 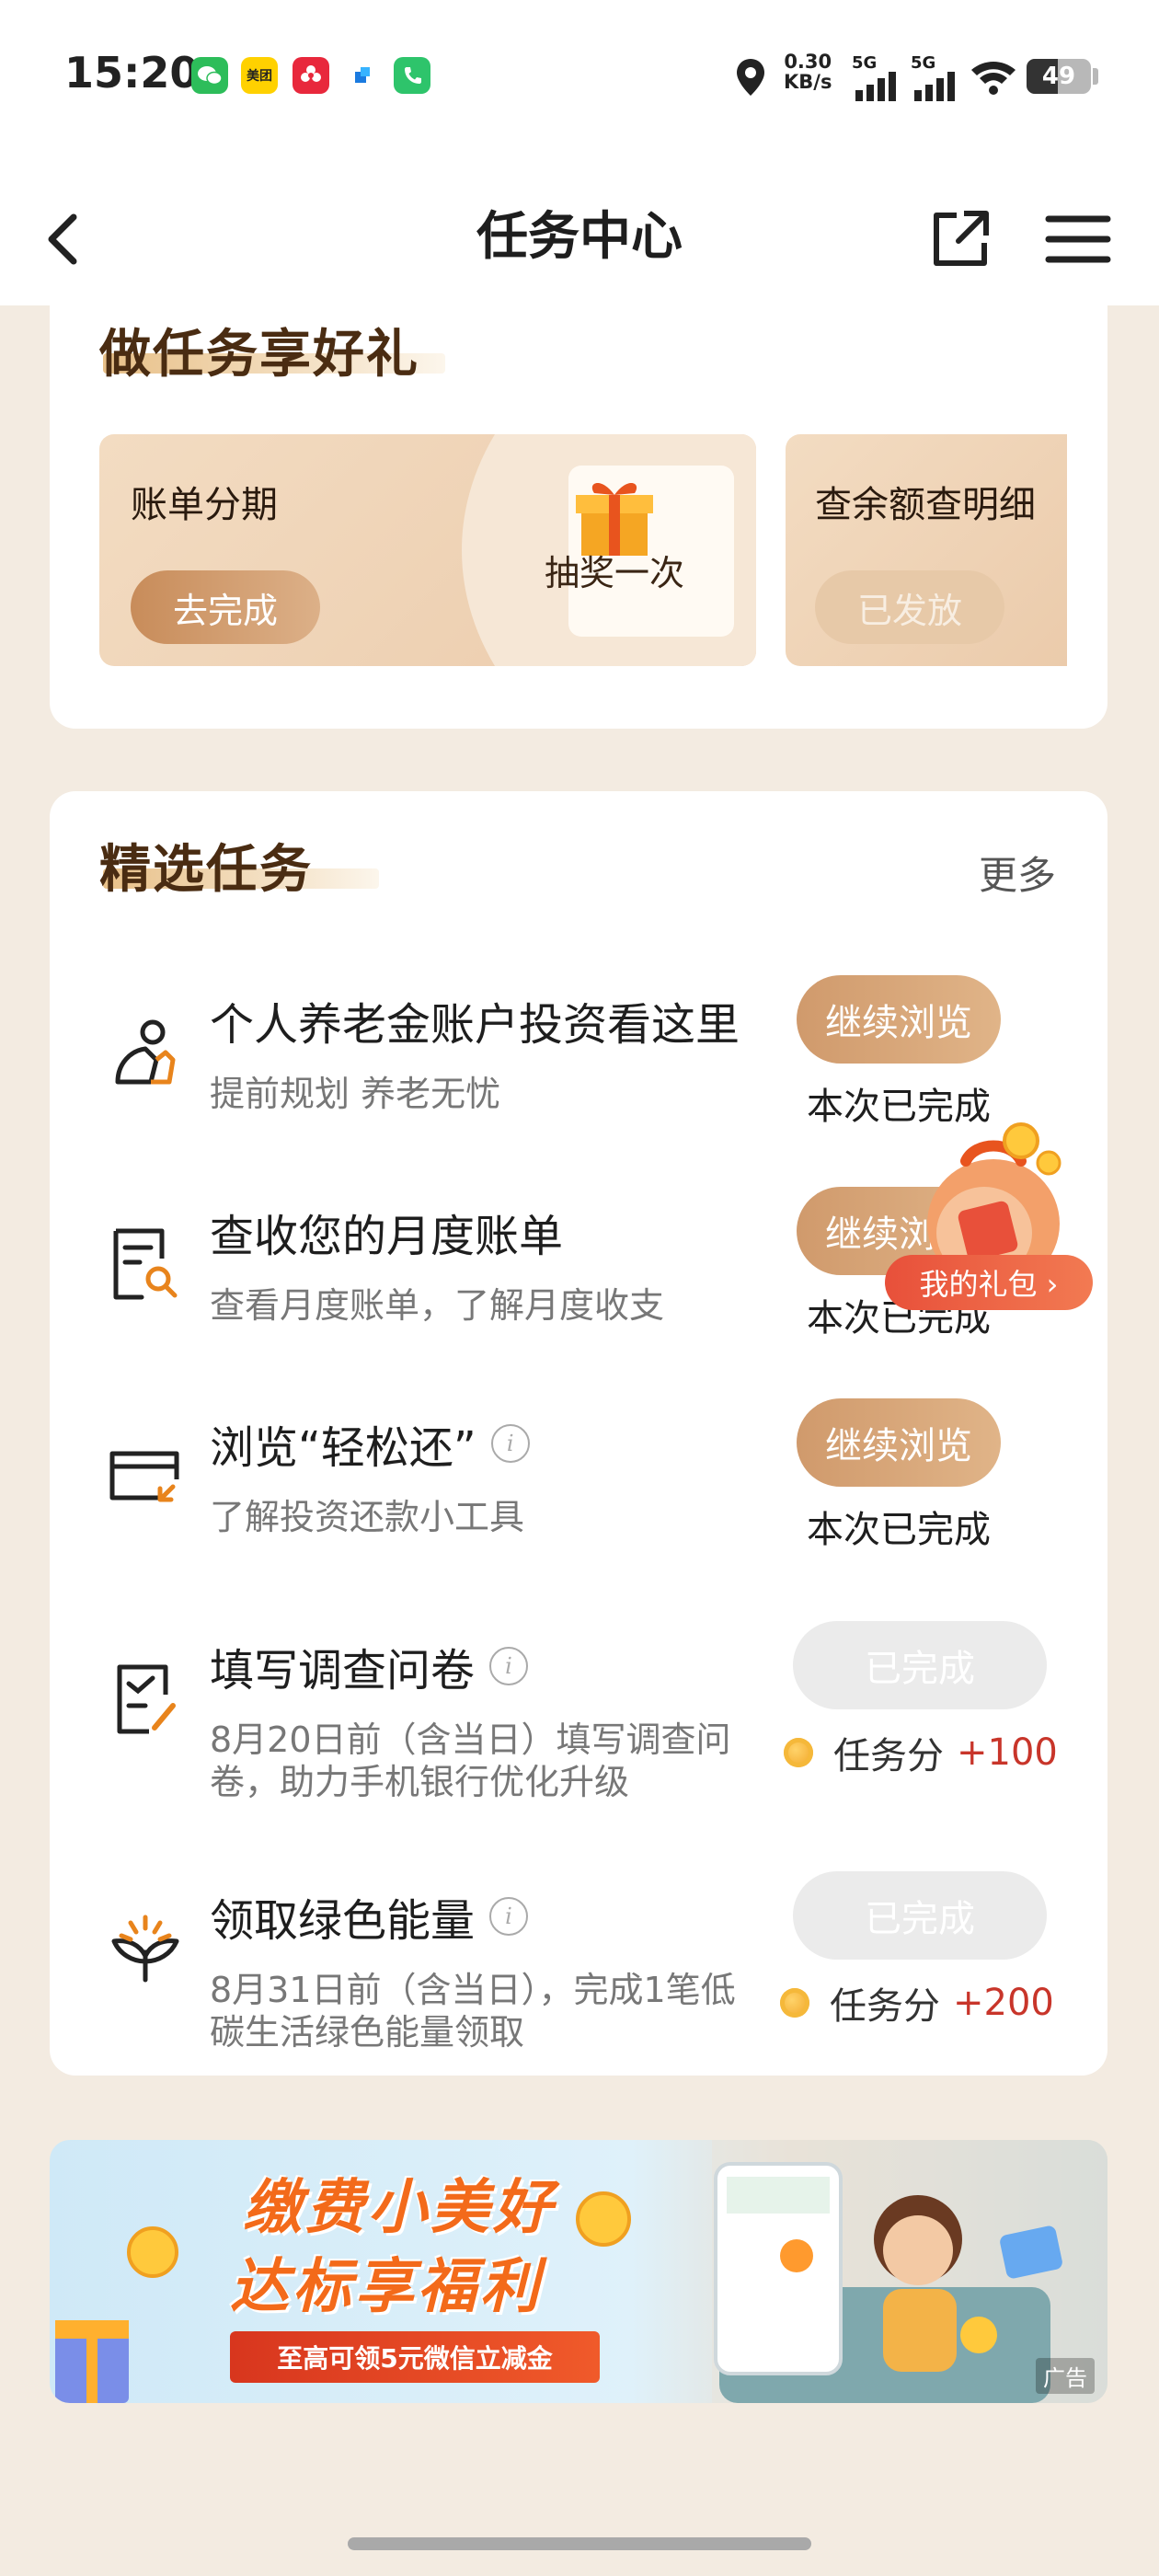 I want to click on home-indicator, so click(x=579, y=2543).